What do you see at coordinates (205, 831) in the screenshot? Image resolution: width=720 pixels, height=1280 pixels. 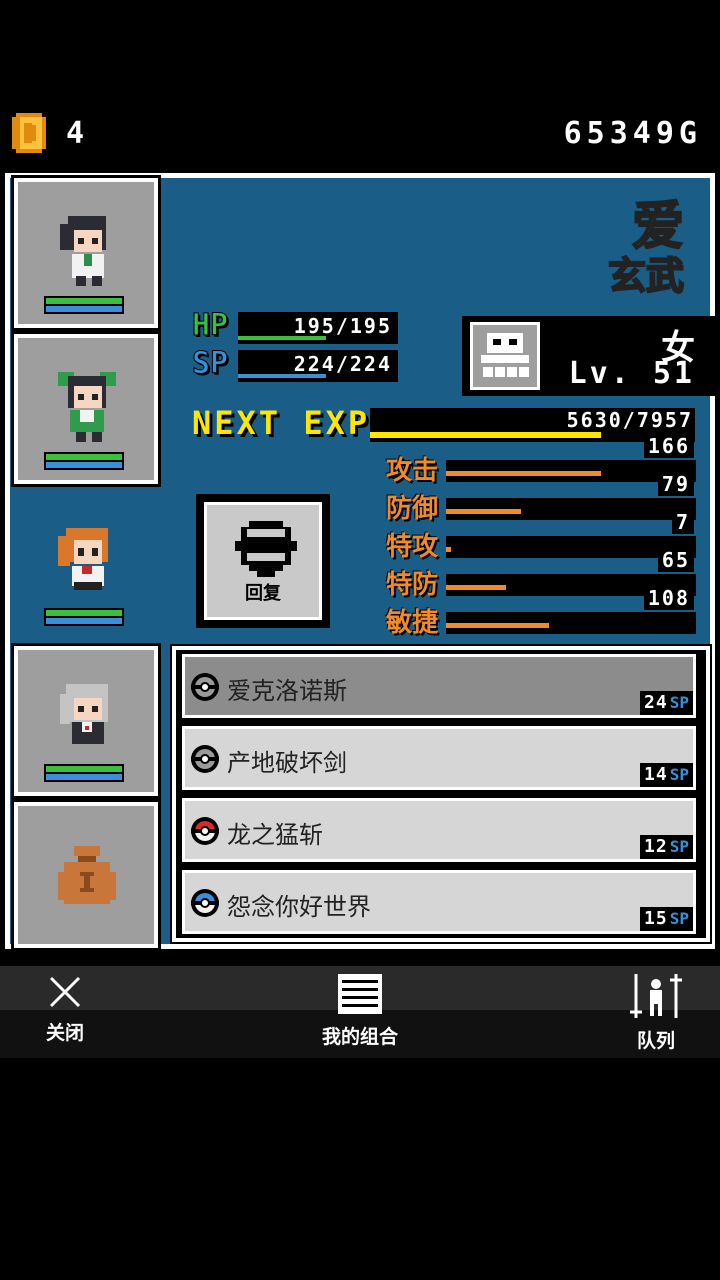 I see `skill-orb-red-icon` at bounding box center [205, 831].